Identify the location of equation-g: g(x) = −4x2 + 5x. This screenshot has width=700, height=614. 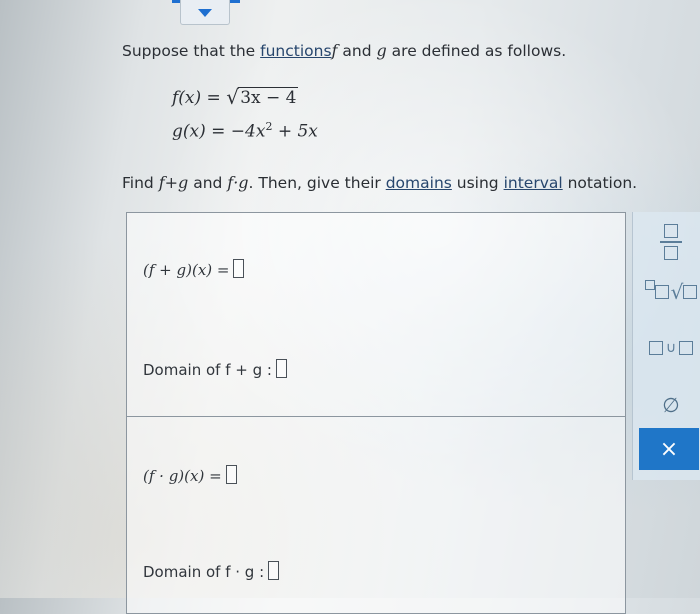
(245, 131).